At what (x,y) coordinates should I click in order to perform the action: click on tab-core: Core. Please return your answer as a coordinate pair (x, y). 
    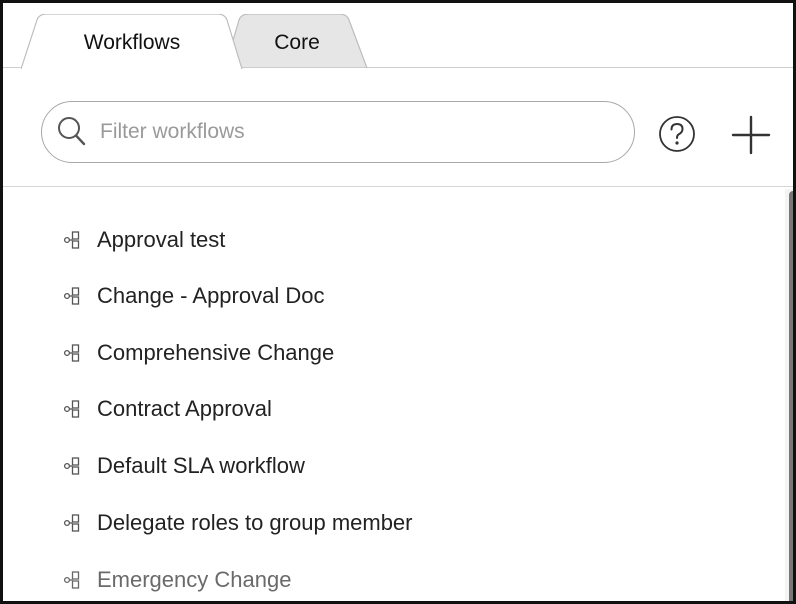
    Looking at the image, I should click on (297, 41).